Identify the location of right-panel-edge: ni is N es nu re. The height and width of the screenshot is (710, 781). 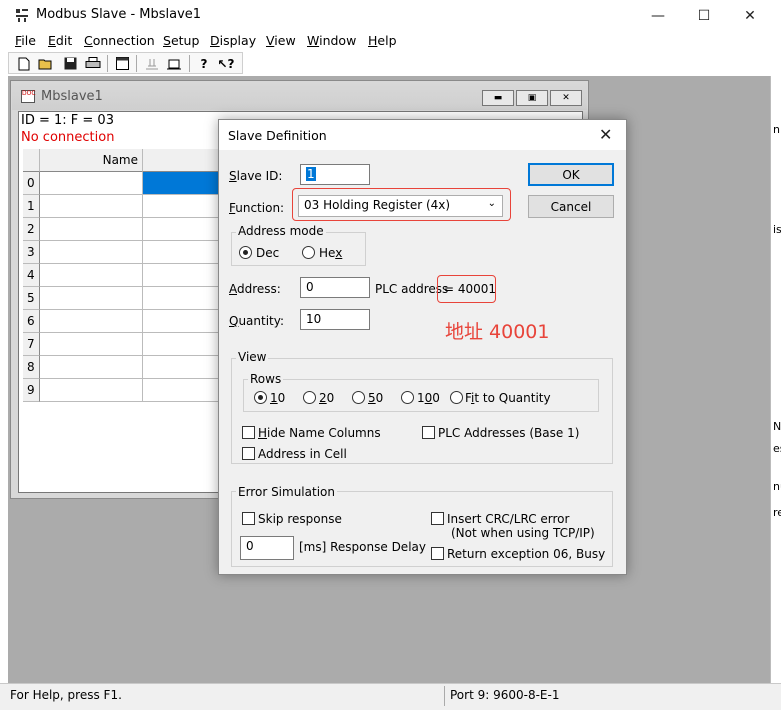
(775, 379).